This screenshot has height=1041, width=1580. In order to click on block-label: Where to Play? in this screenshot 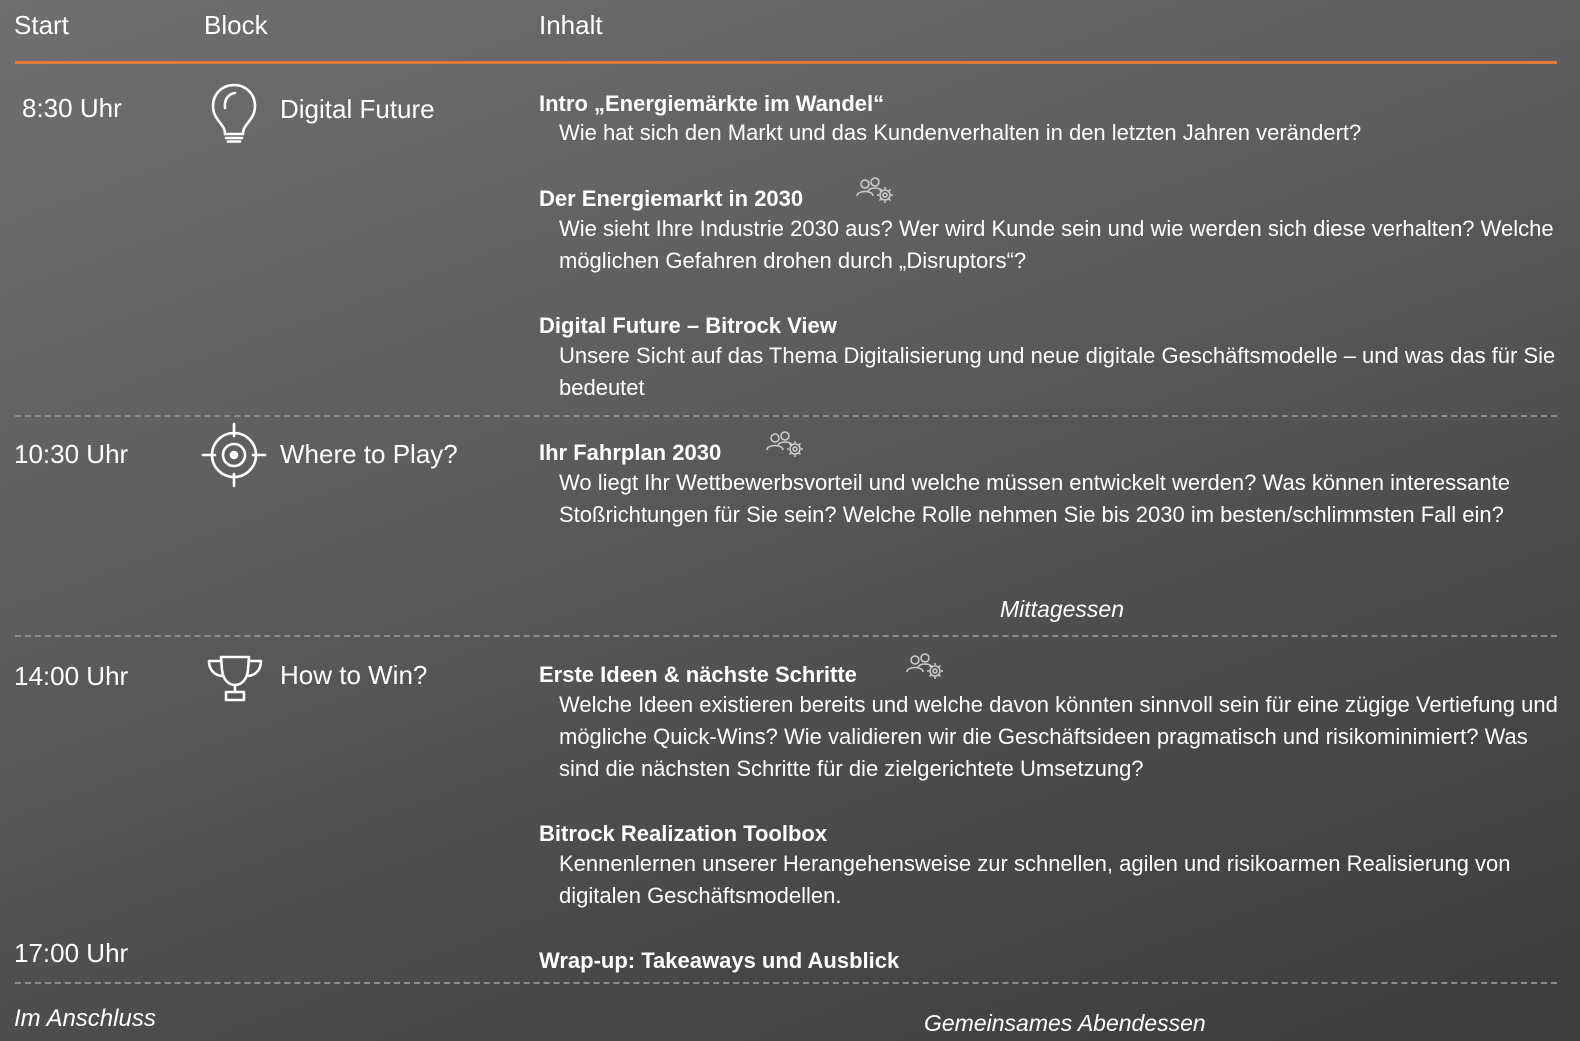, I will do `click(369, 454)`.